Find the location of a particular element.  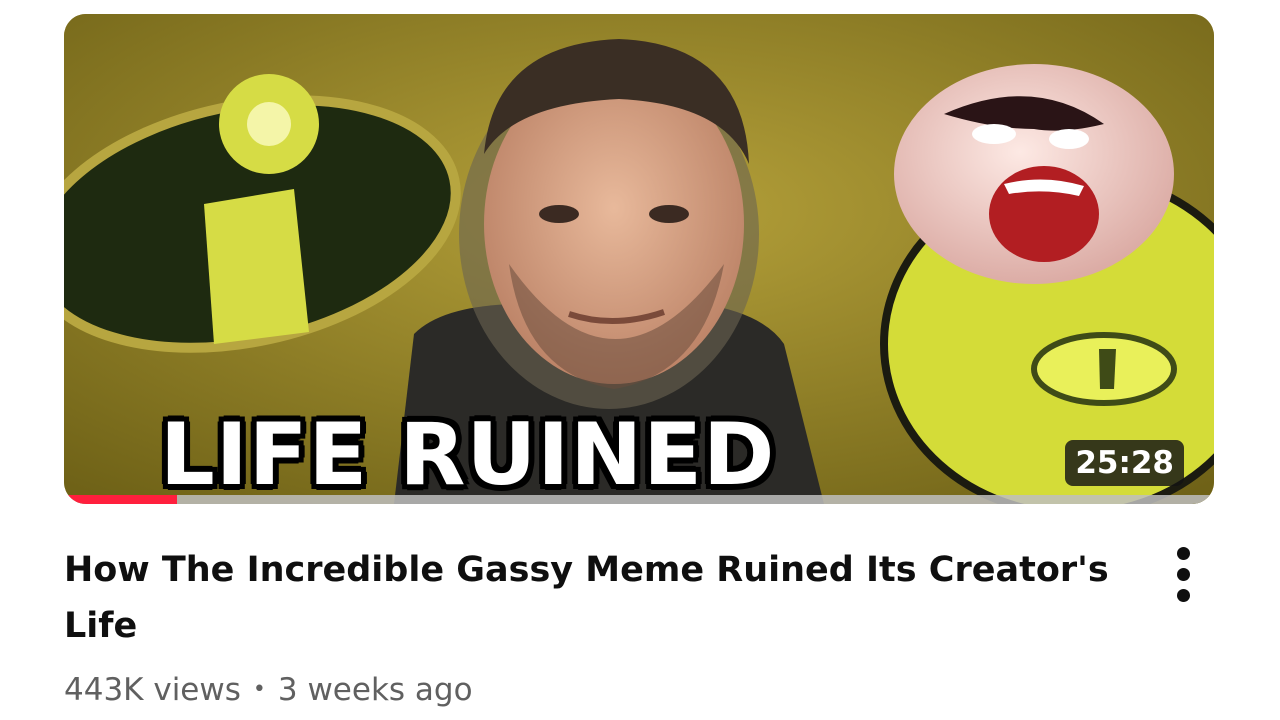

duration-badge: 25:28 is located at coordinates (1124, 463).